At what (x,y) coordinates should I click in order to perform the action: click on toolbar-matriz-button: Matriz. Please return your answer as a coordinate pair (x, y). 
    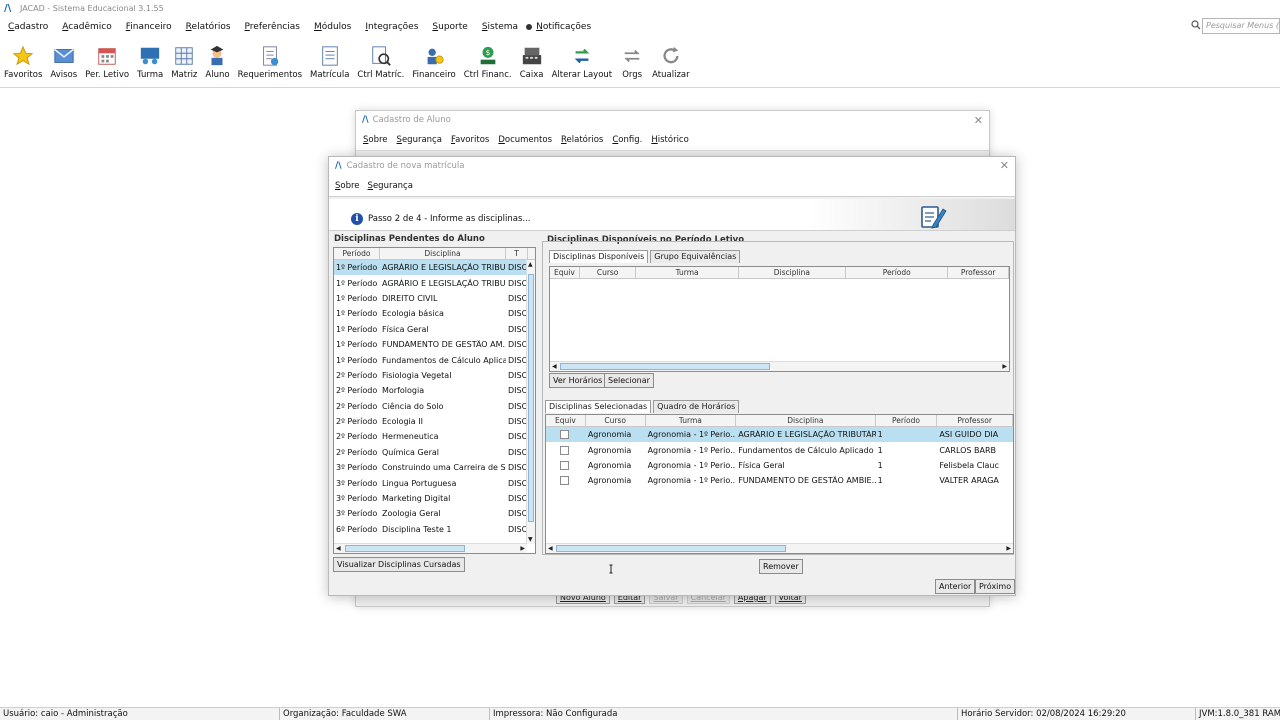
    Looking at the image, I should click on (184, 62).